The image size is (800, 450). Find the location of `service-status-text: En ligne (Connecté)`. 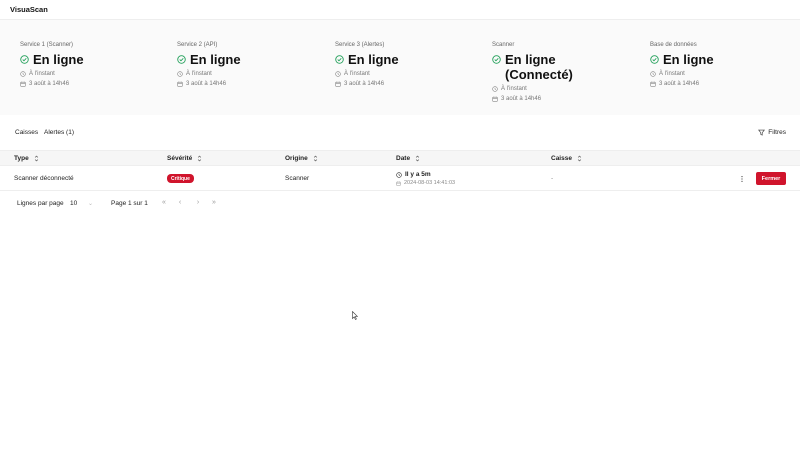

service-status-text: En ligne (Connecté) is located at coordinates (539, 67).